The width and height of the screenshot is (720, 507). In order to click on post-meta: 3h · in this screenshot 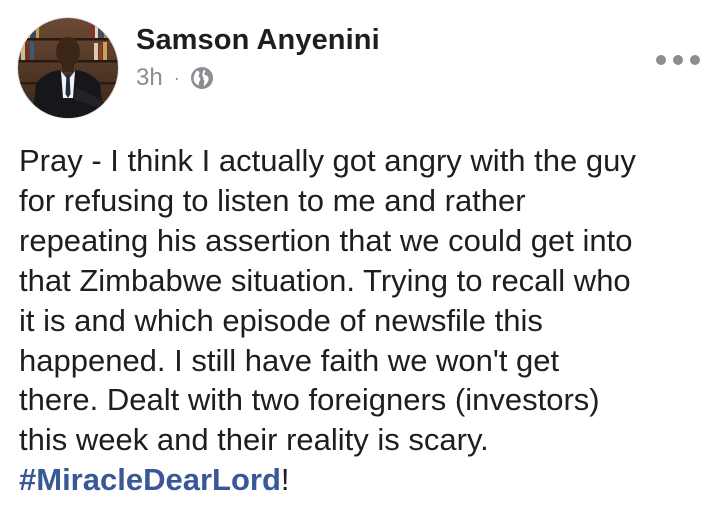, I will do `click(175, 78)`.